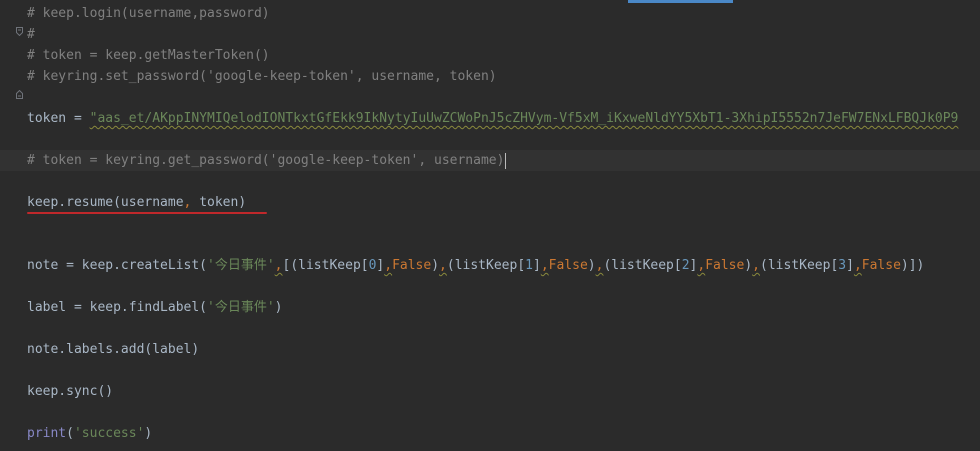  I want to click on comment-text: # token = keep.getMasterToken(), so click(148, 55).